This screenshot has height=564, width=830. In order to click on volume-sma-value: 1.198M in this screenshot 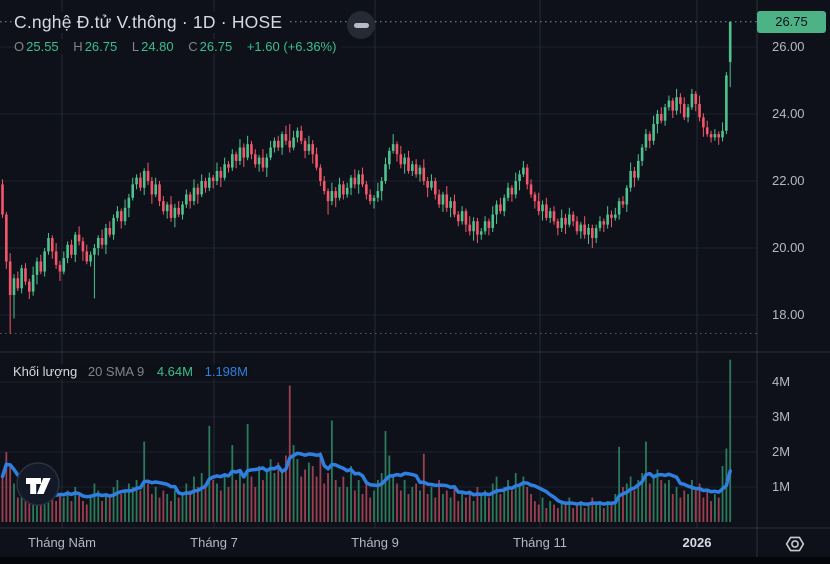, I will do `click(226, 371)`.